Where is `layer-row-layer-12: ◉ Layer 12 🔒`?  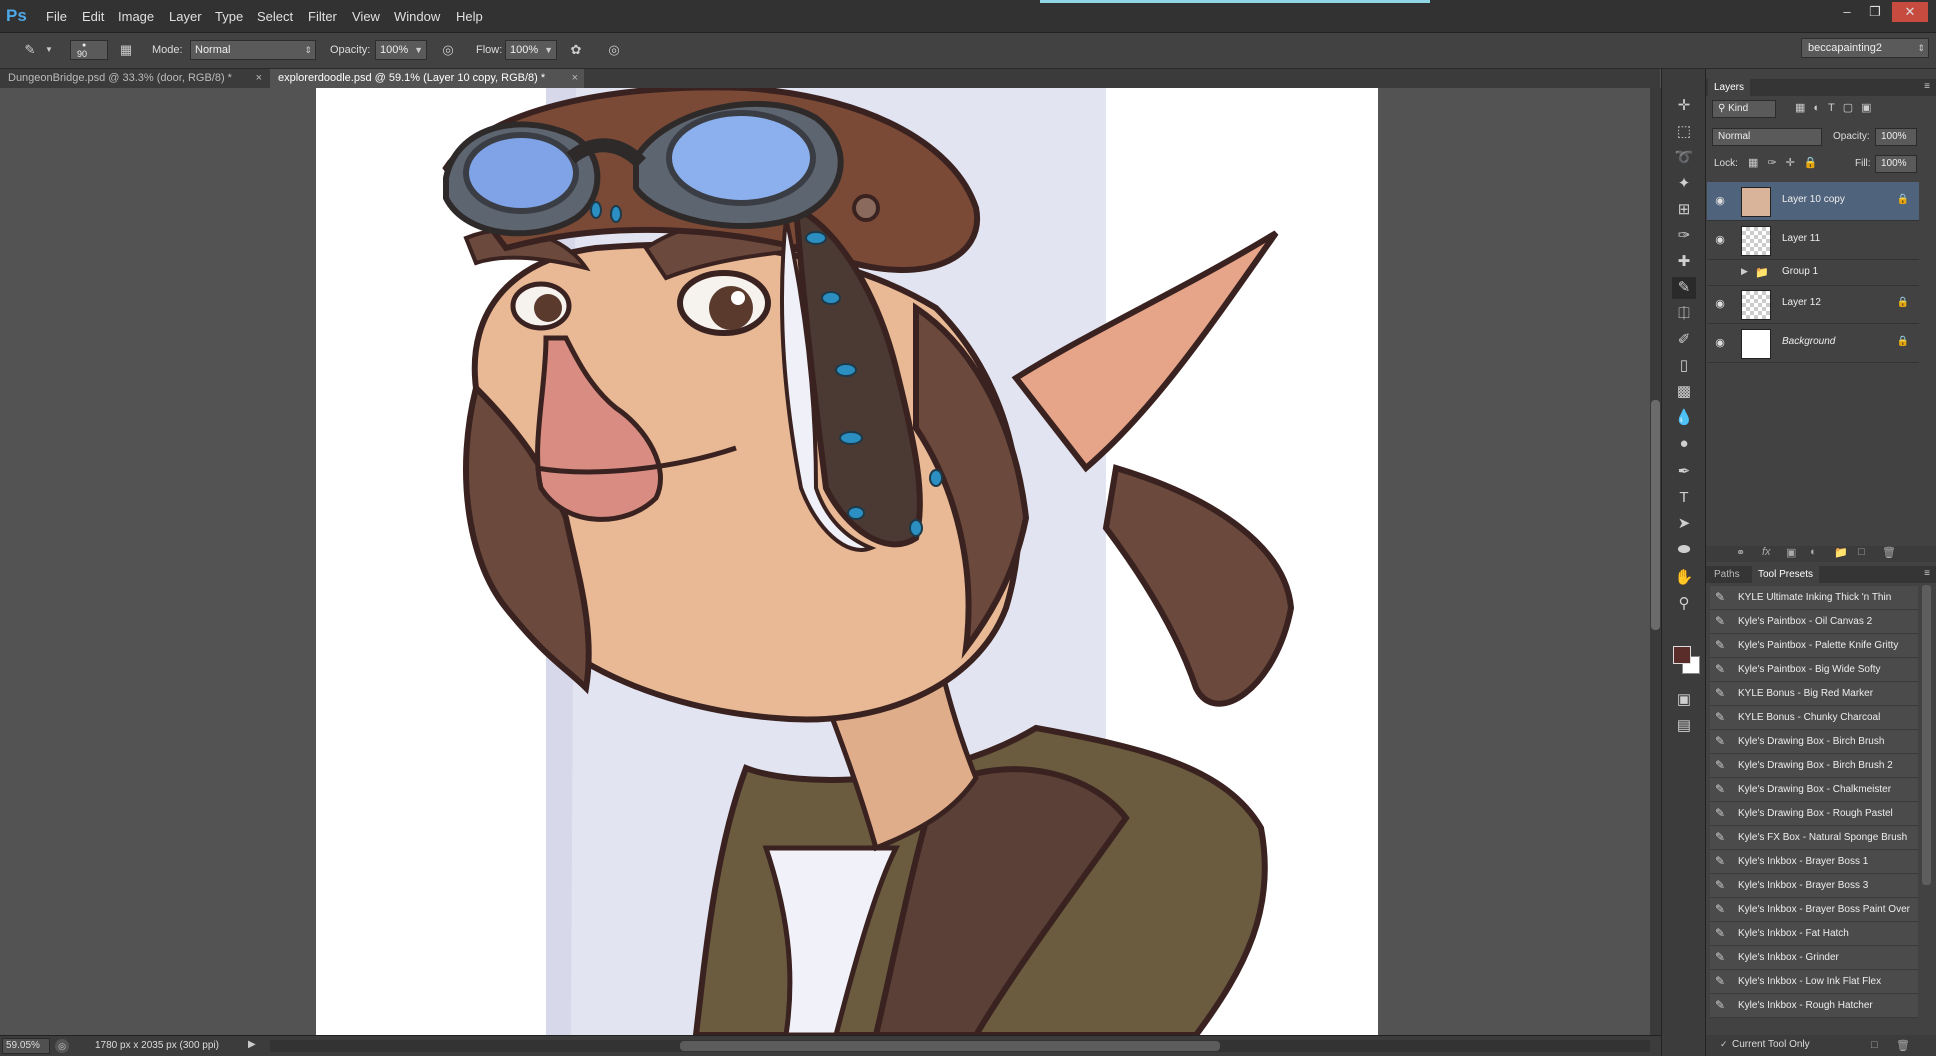
layer-row-layer-12: ◉ Layer 12 🔒 is located at coordinates (1813, 304).